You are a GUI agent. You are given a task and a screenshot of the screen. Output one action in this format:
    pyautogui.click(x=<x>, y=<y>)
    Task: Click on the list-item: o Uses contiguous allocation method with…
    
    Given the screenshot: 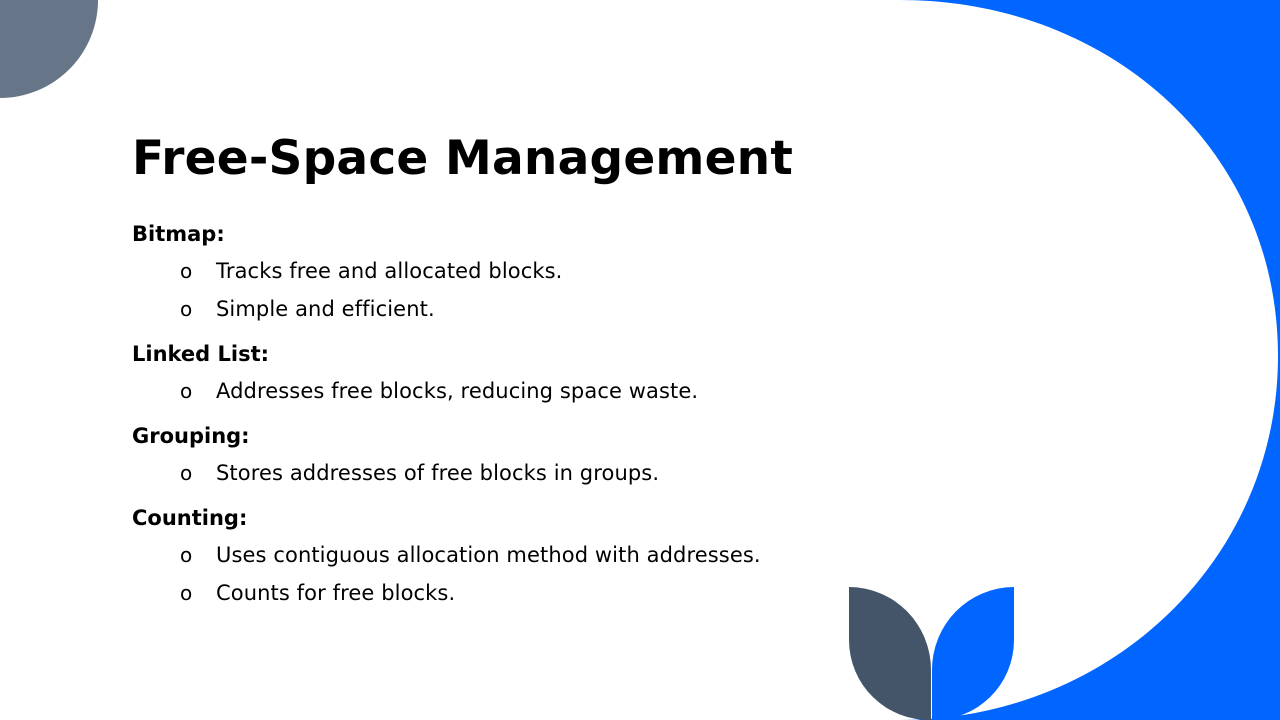 What is the action you would take?
    pyautogui.click(x=536, y=555)
    